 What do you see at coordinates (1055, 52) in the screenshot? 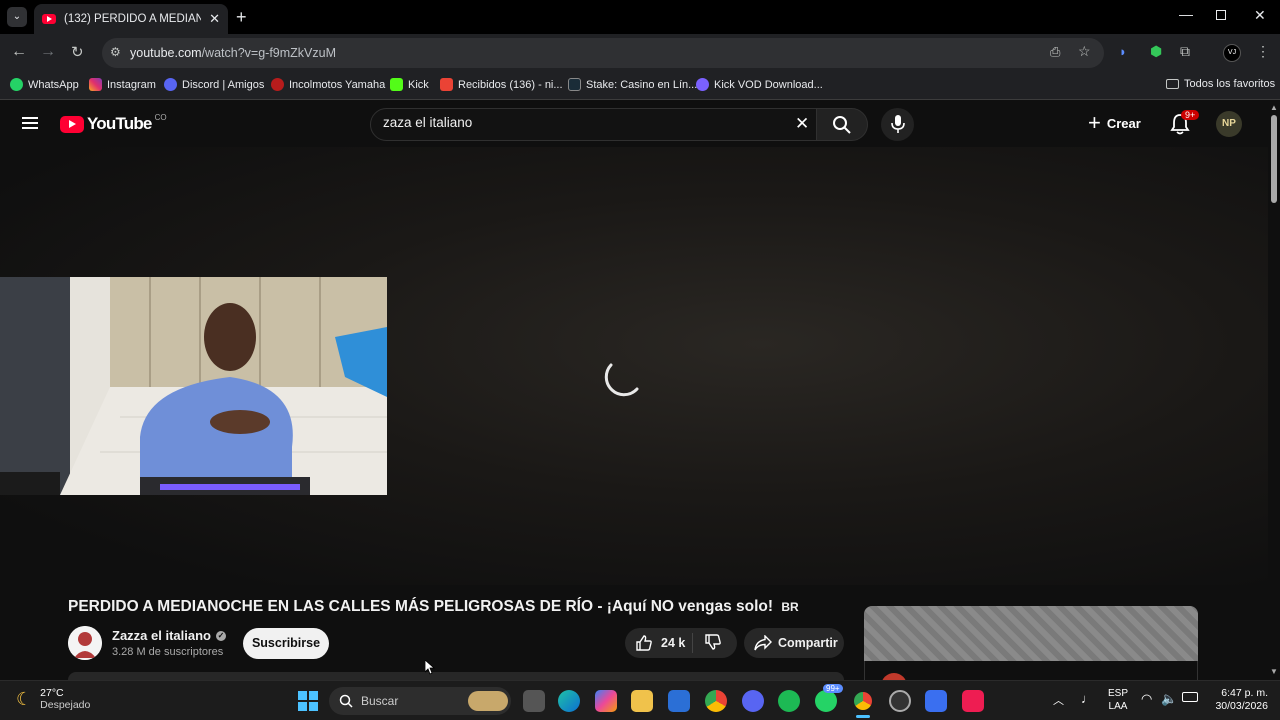
I see `install-app-icon: ⎙` at bounding box center [1055, 52].